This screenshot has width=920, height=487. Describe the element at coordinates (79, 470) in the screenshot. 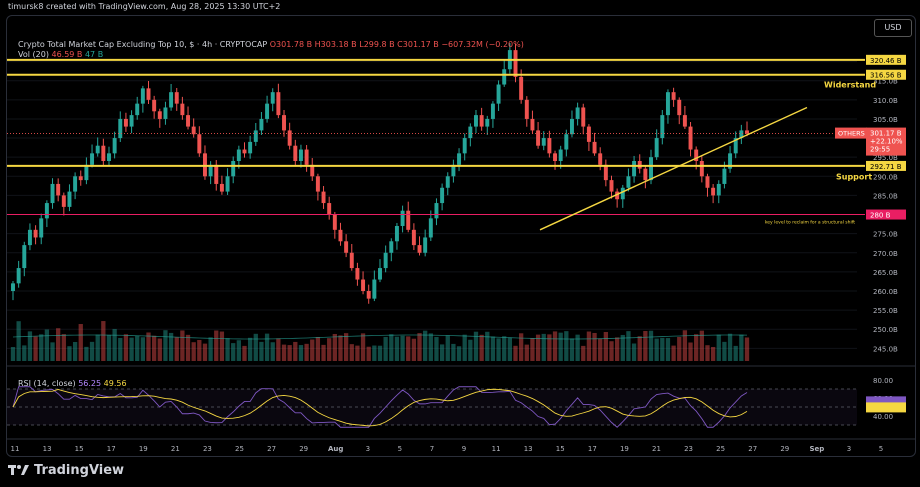

I see `tradingview-brand-text: TradingView` at that location.